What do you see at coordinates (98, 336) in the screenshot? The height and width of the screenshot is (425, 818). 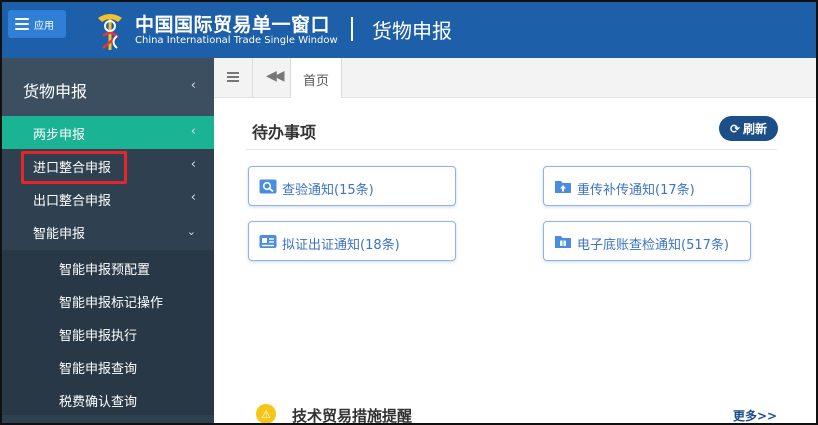 I see `sidebar-subitem-label: 智能申报执行` at bounding box center [98, 336].